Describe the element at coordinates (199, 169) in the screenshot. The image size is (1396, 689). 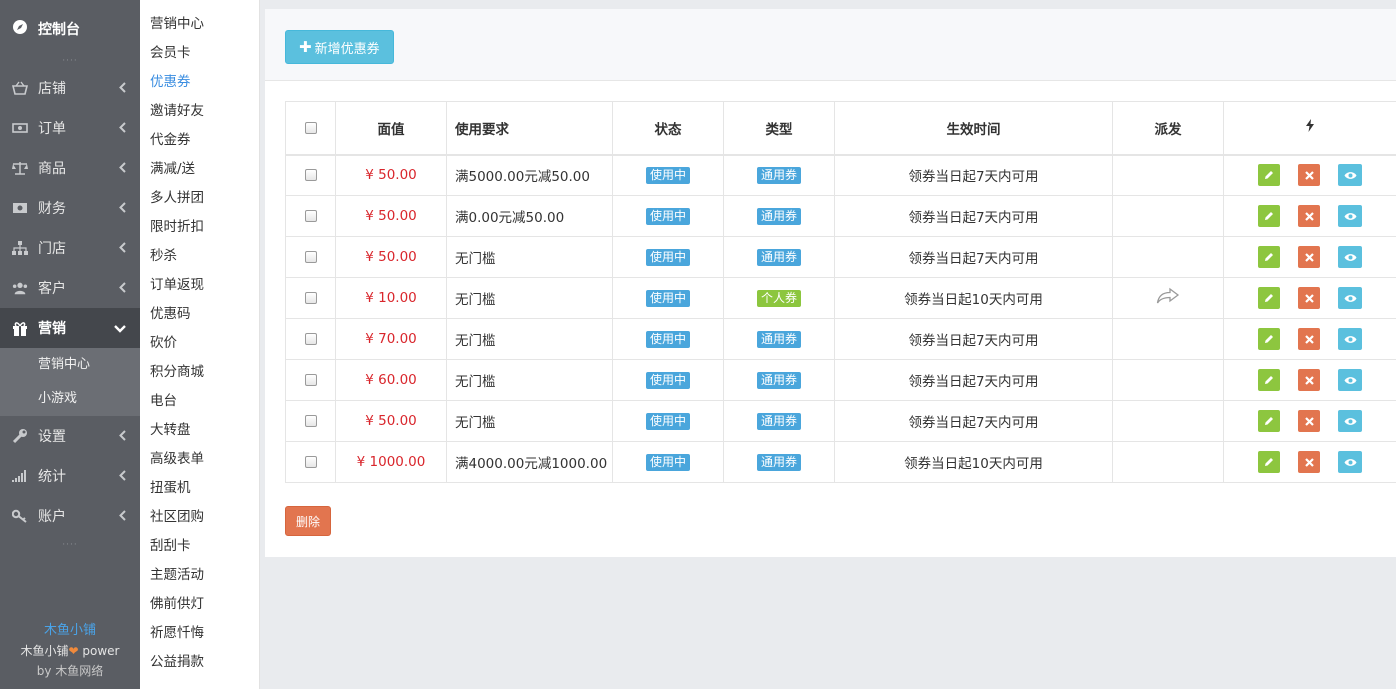
I see `submenu-item: 满减/送` at that location.